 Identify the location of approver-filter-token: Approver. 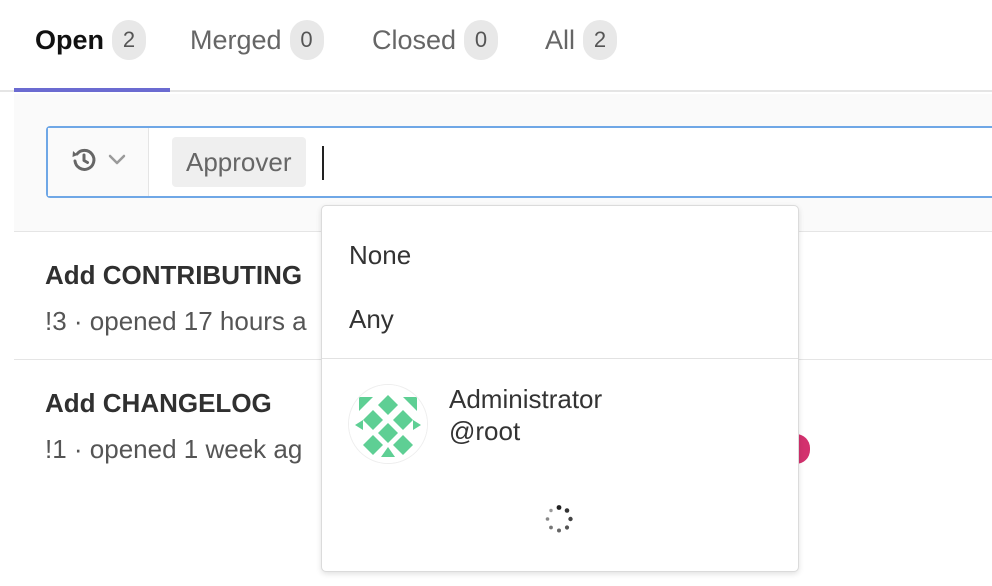
(239, 162).